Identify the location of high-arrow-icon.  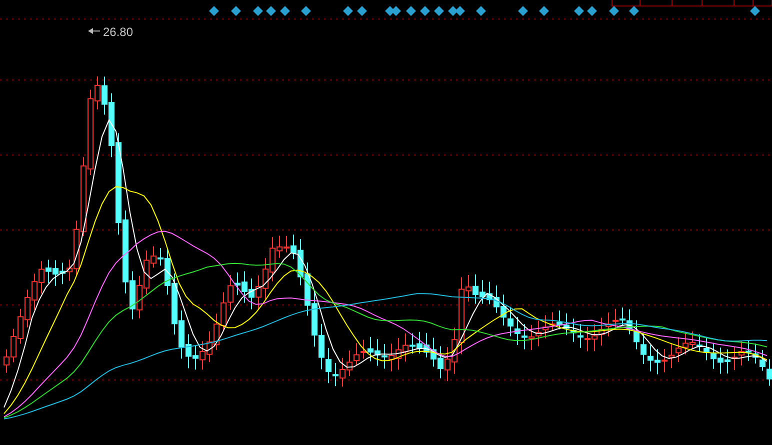
(94, 31).